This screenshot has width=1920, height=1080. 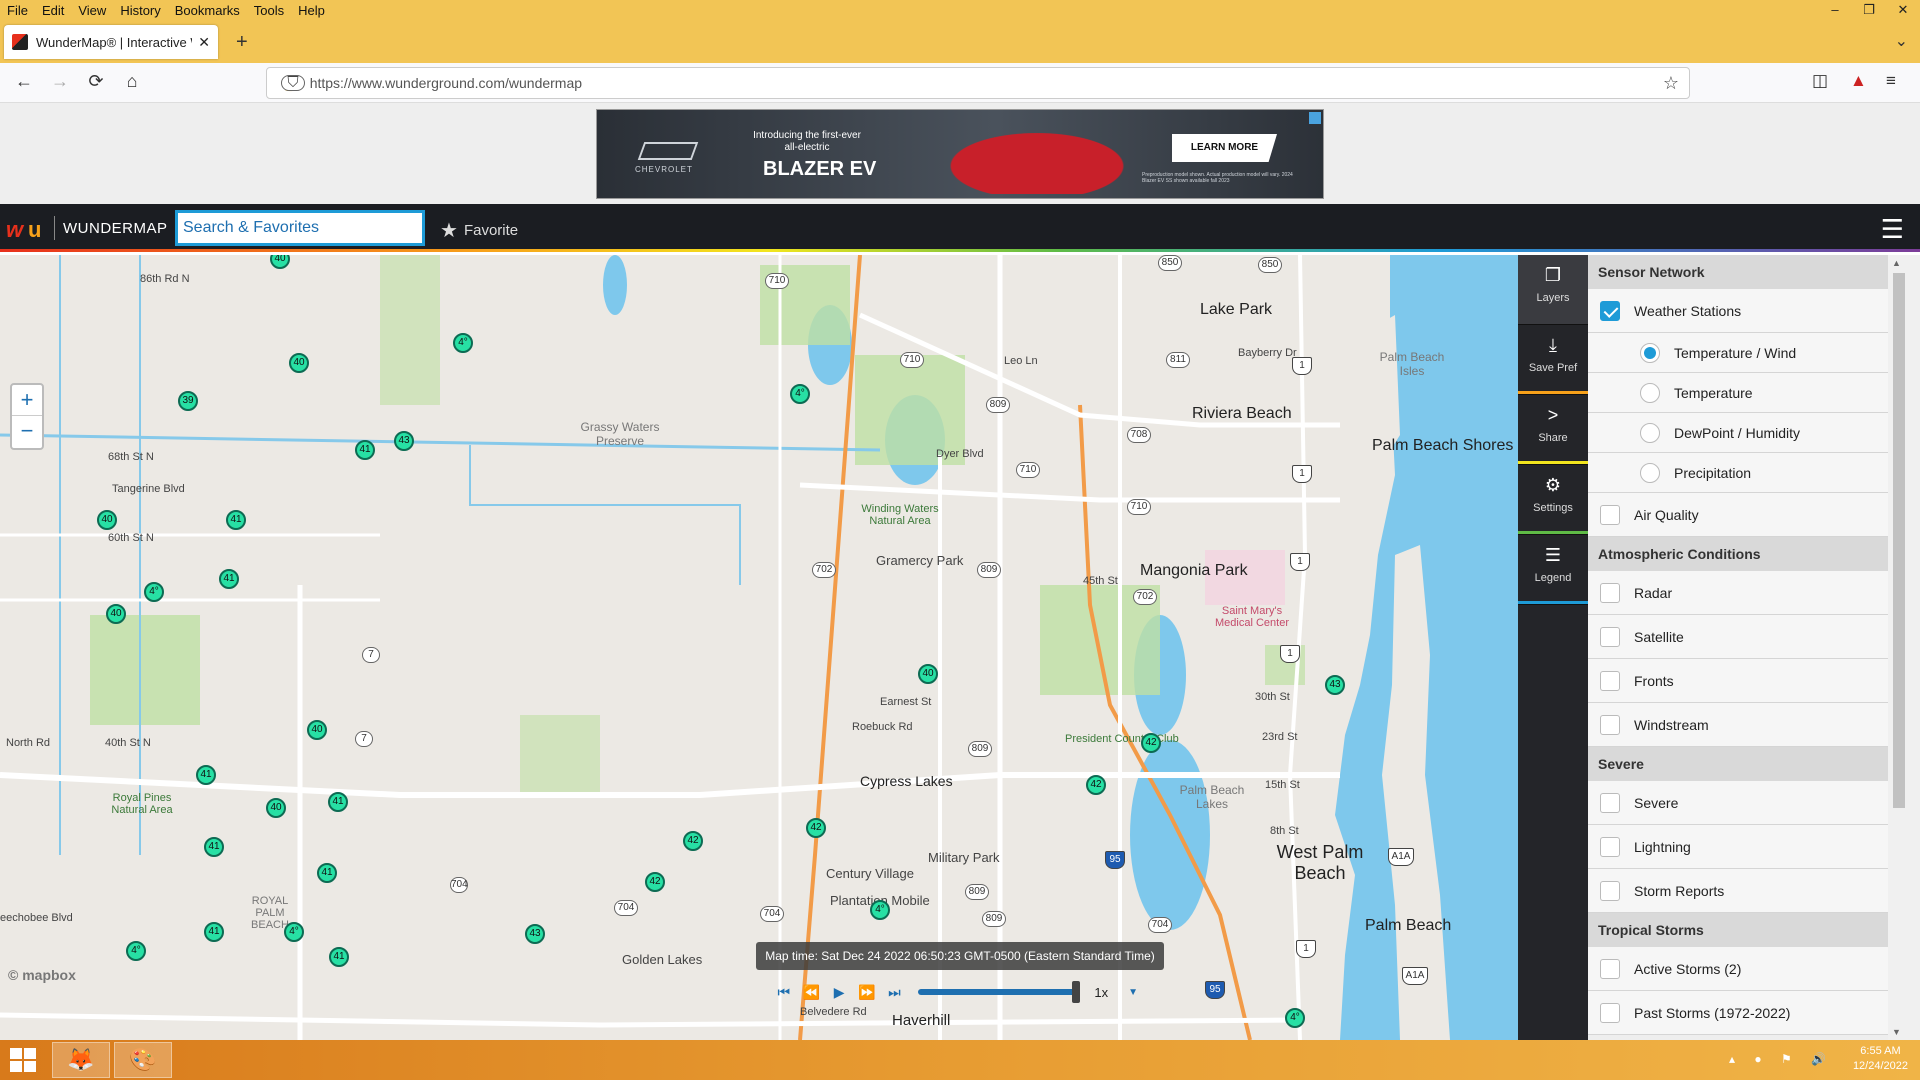 I want to click on speed-dropdown-icon: ▼, so click(x=1133, y=992).